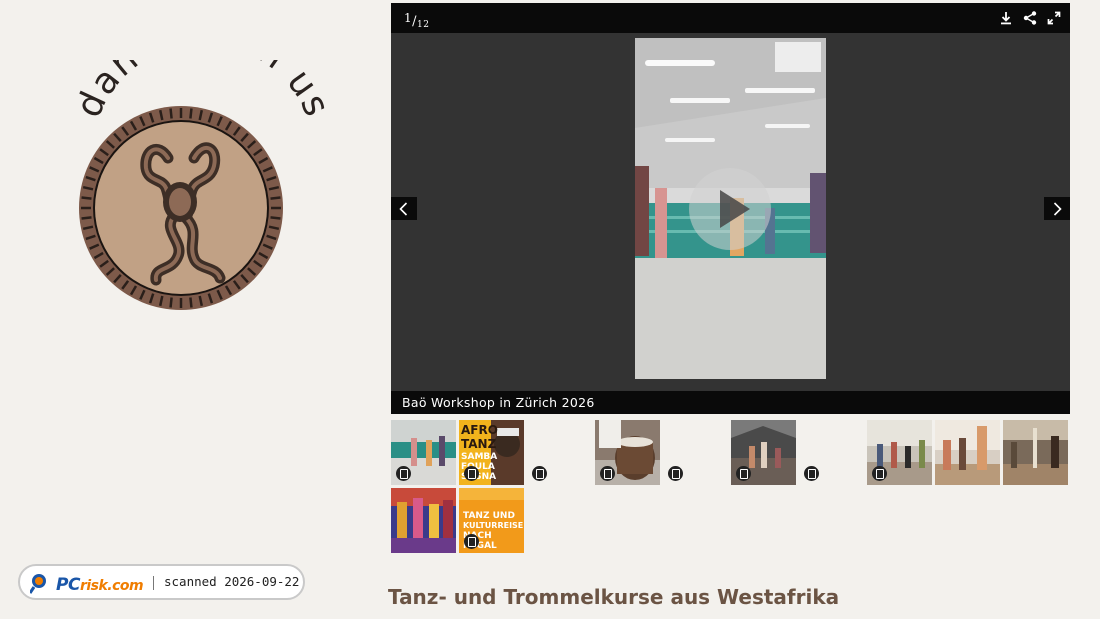 The image size is (1100, 619). I want to click on svg-text: TANZ UND, so click(489, 516).